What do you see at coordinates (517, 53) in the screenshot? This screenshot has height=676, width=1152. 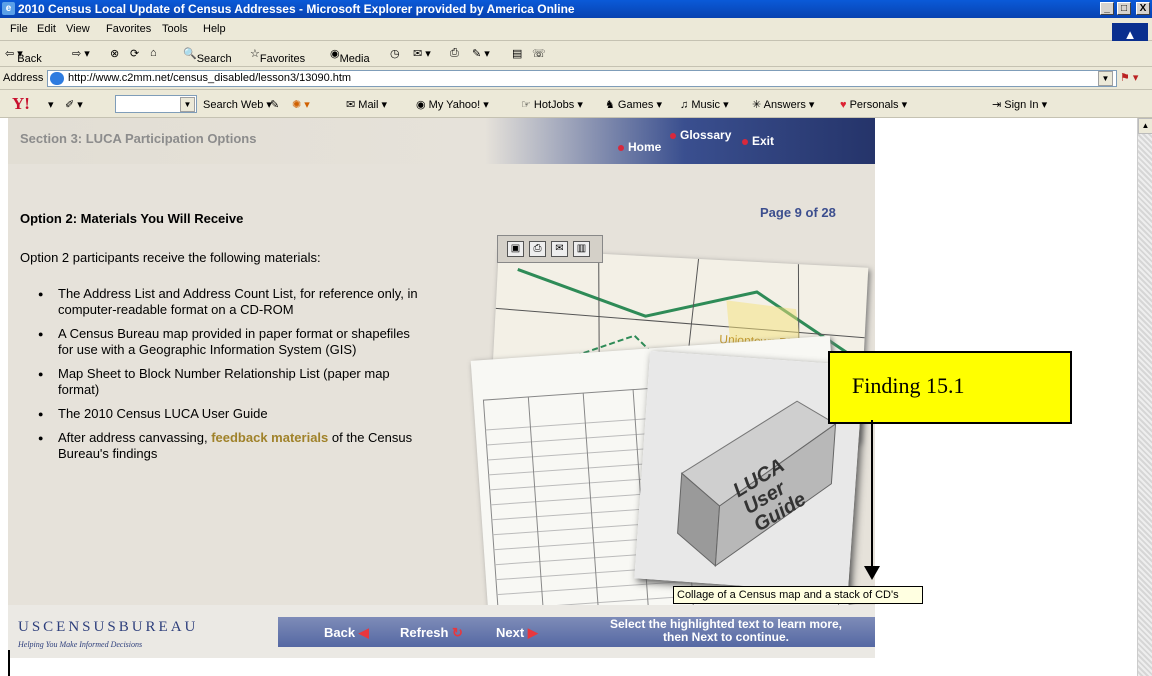 I see `discuss-icon: ▤` at bounding box center [517, 53].